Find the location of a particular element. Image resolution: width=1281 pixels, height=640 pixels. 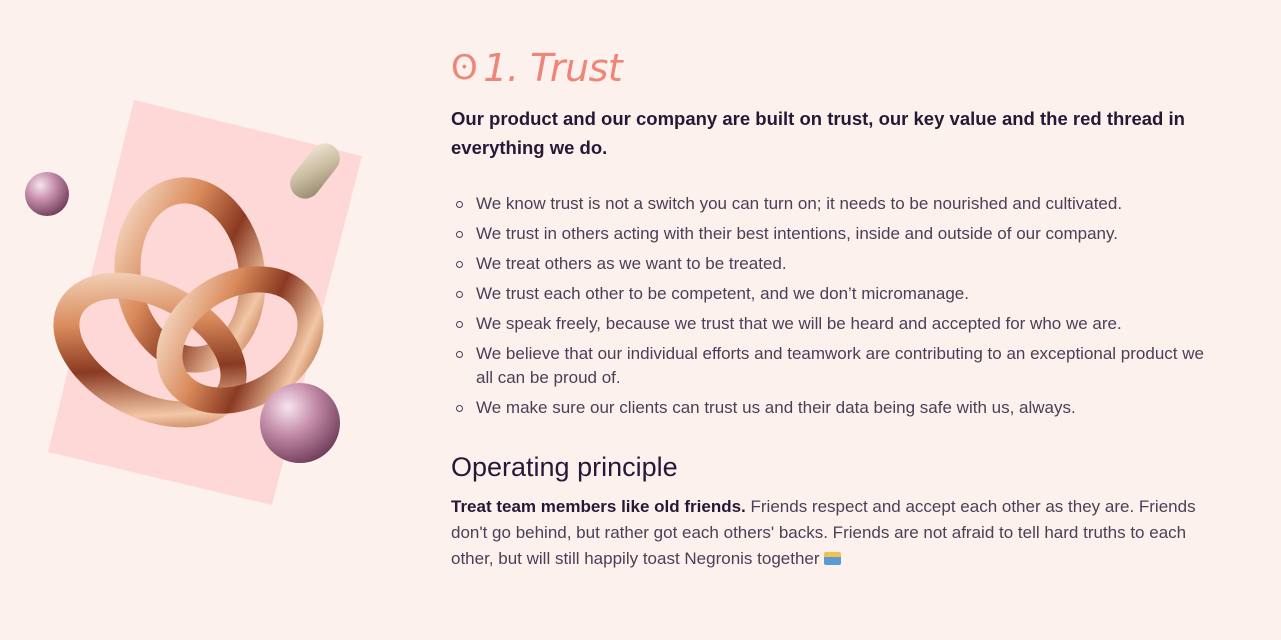

sunset-picture-icon is located at coordinates (832, 558).